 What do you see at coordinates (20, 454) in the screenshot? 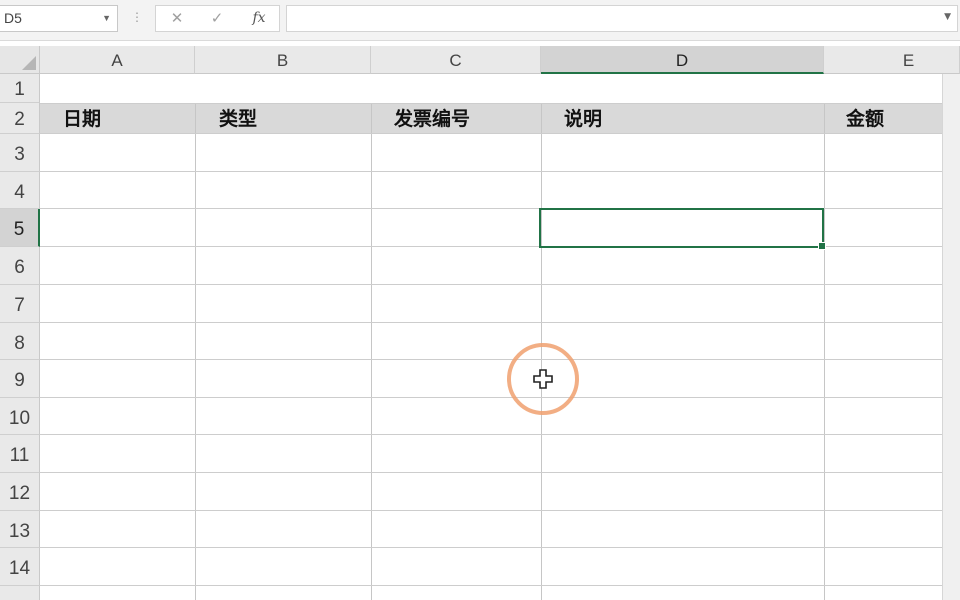
I see `row-header-11: 11` at bounding box center [20, 454].